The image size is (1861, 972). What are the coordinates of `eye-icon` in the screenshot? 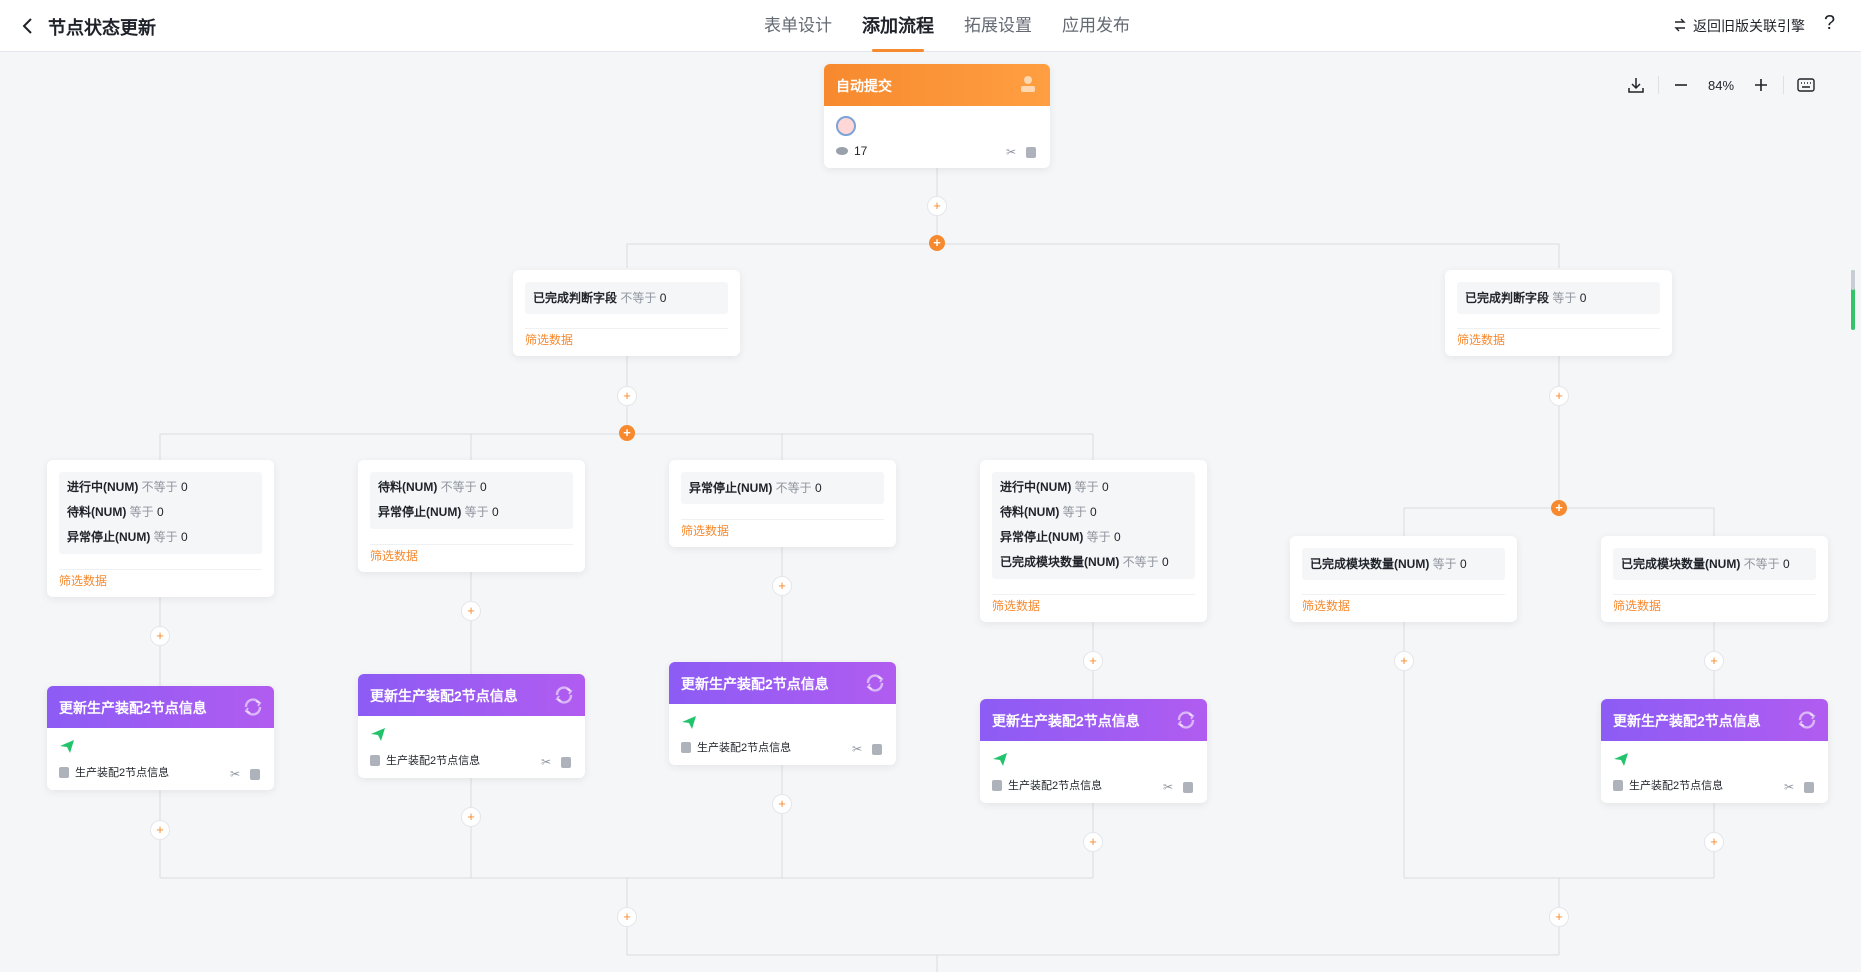 It's located at (842, 151).